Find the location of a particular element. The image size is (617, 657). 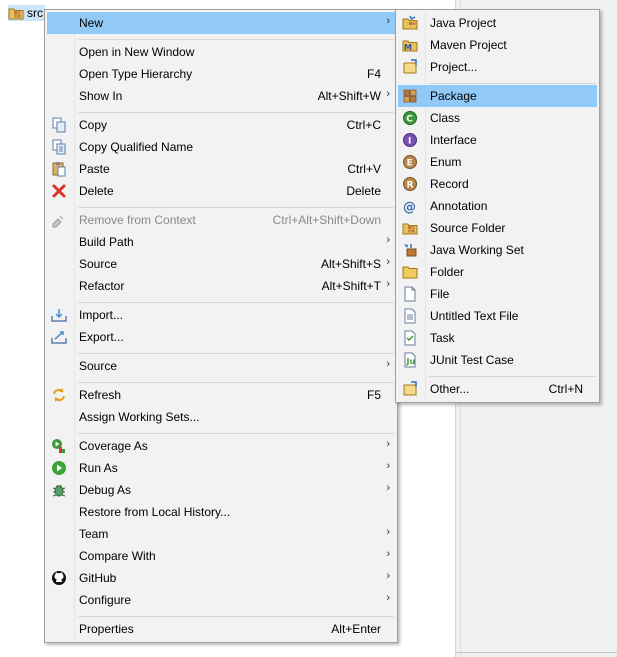

menu-item-record: R Record is located at coordinates (497, 184).